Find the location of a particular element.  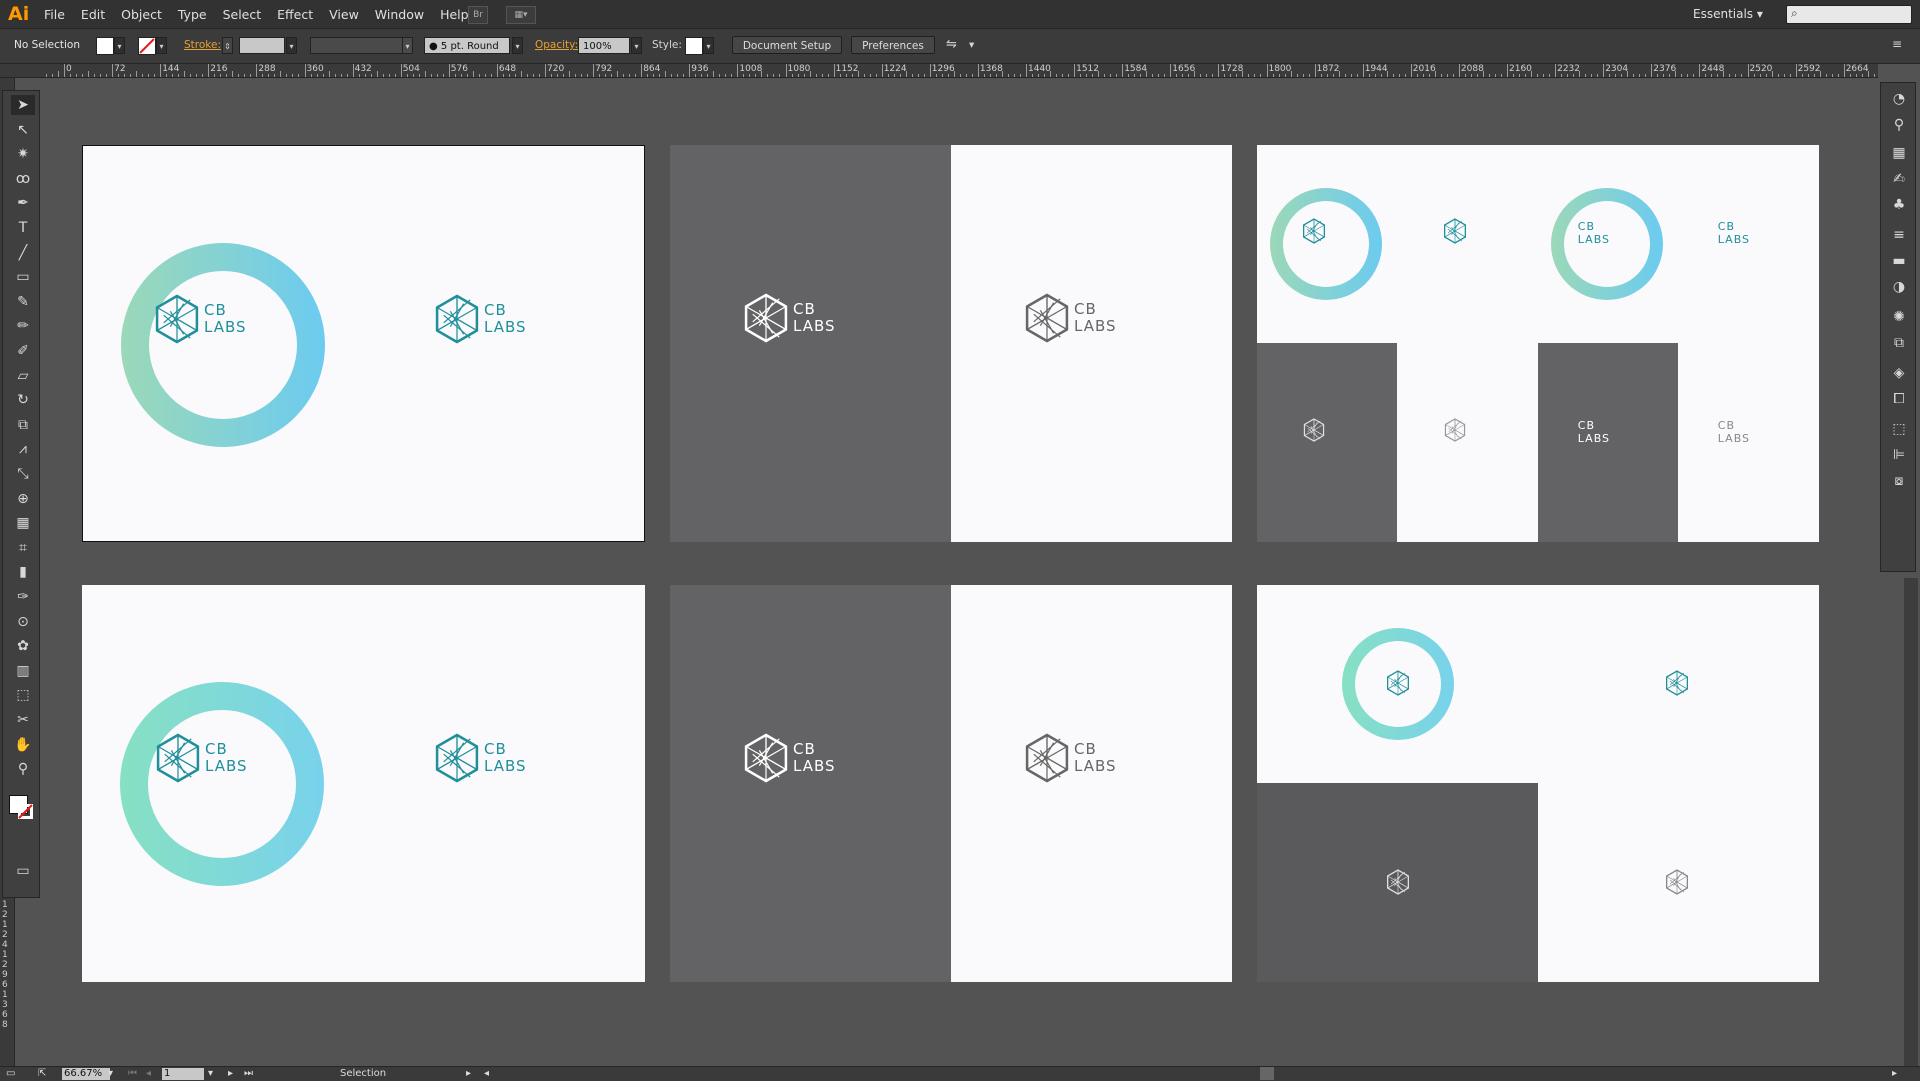

rotate-tool-icon: ↻ is located at coordinates (23, 400).